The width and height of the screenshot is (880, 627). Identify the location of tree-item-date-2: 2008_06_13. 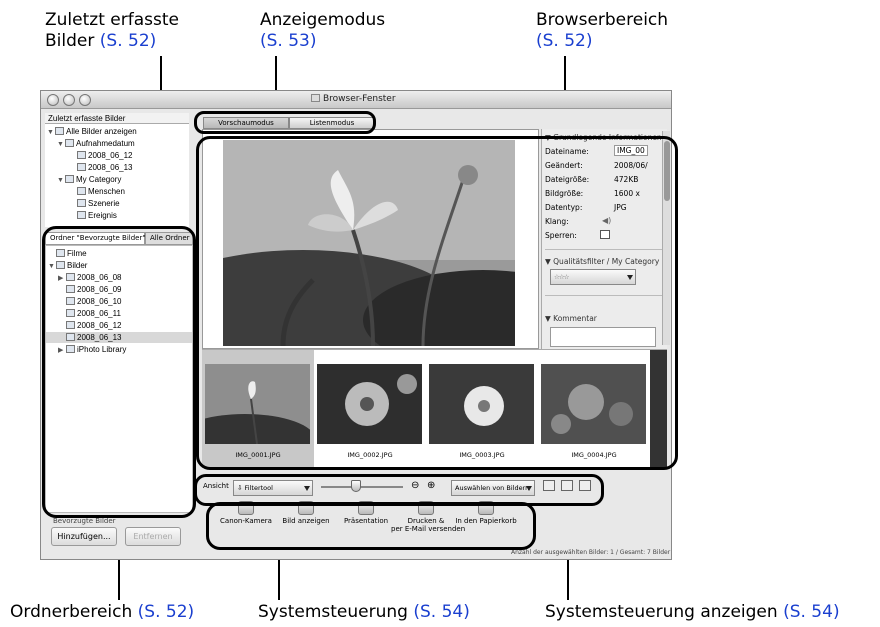
(105, 167).